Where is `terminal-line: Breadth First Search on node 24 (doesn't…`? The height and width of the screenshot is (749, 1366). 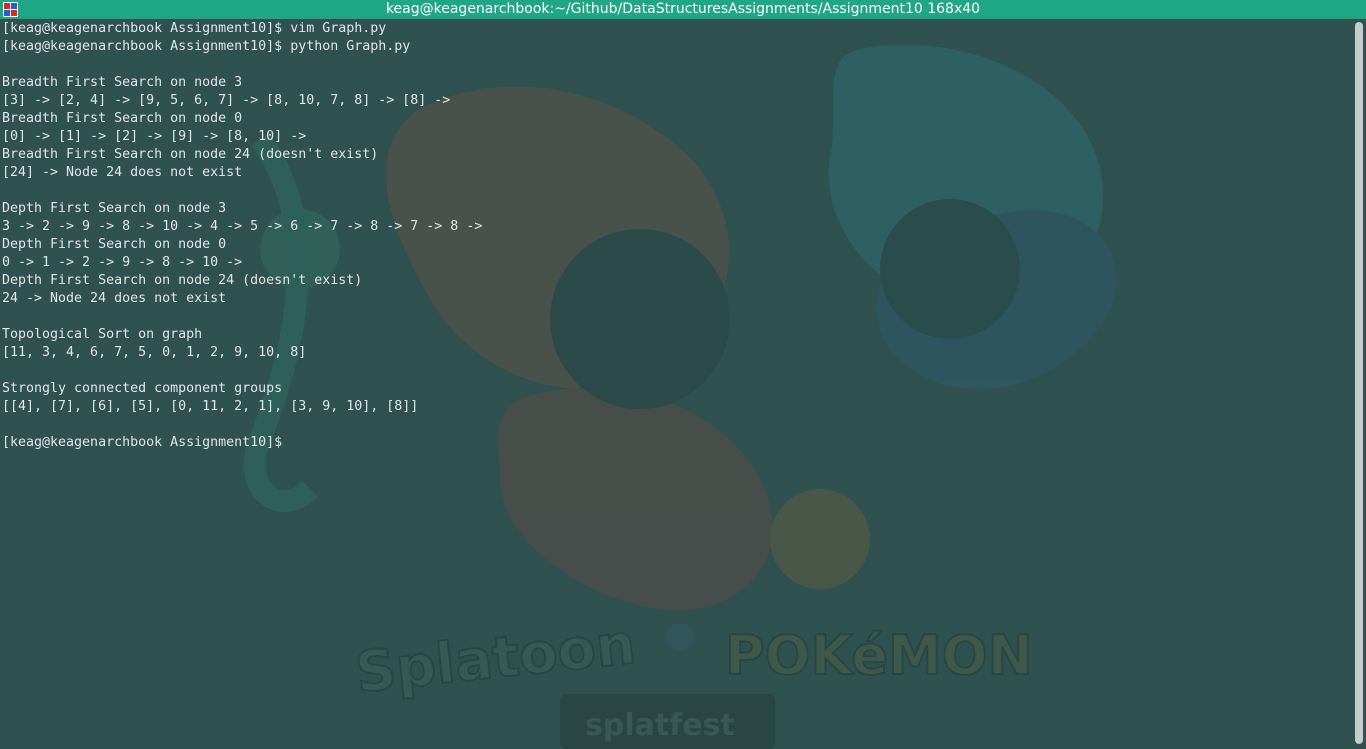 terminal-line: Breadth First Search on node 24 (doesn't… is located at coordinates (190, 154).